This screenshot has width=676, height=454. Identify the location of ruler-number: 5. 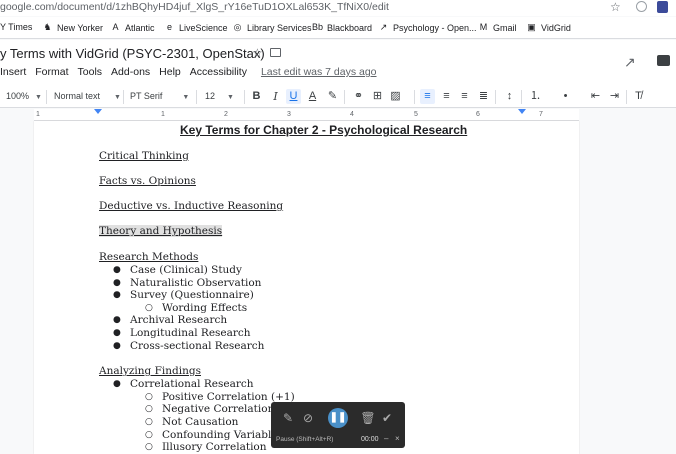
(416, 114).